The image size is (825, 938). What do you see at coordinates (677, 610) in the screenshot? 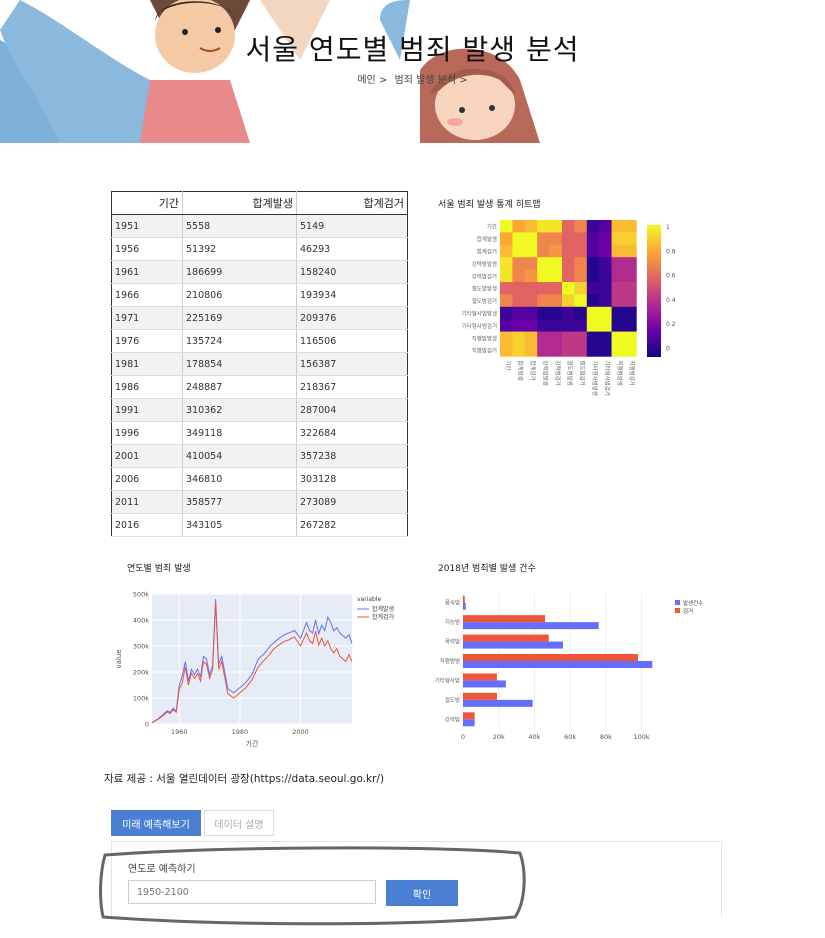
I see `legend-swatch` at bounding box center [677, 610].